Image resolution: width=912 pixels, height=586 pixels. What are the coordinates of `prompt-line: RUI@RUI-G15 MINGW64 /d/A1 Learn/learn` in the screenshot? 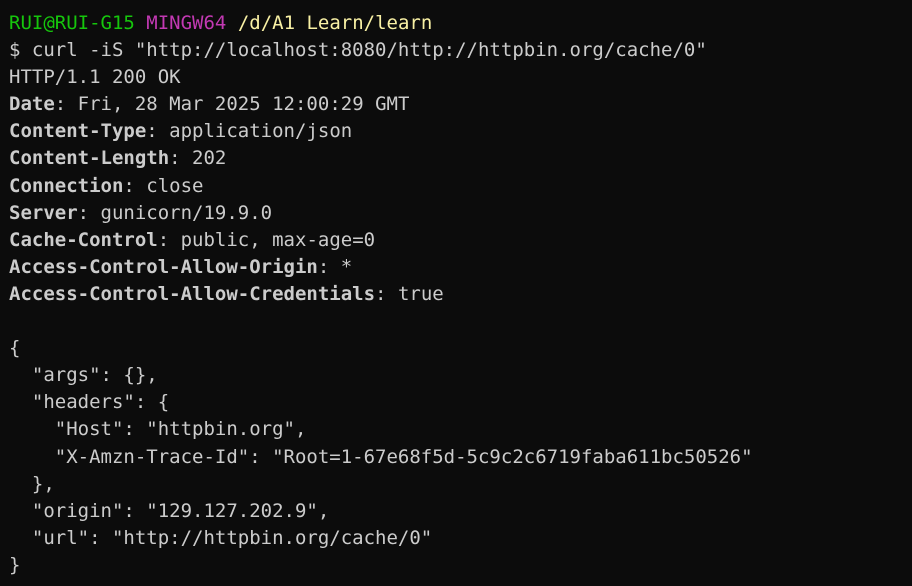 It's located at (460, 23).